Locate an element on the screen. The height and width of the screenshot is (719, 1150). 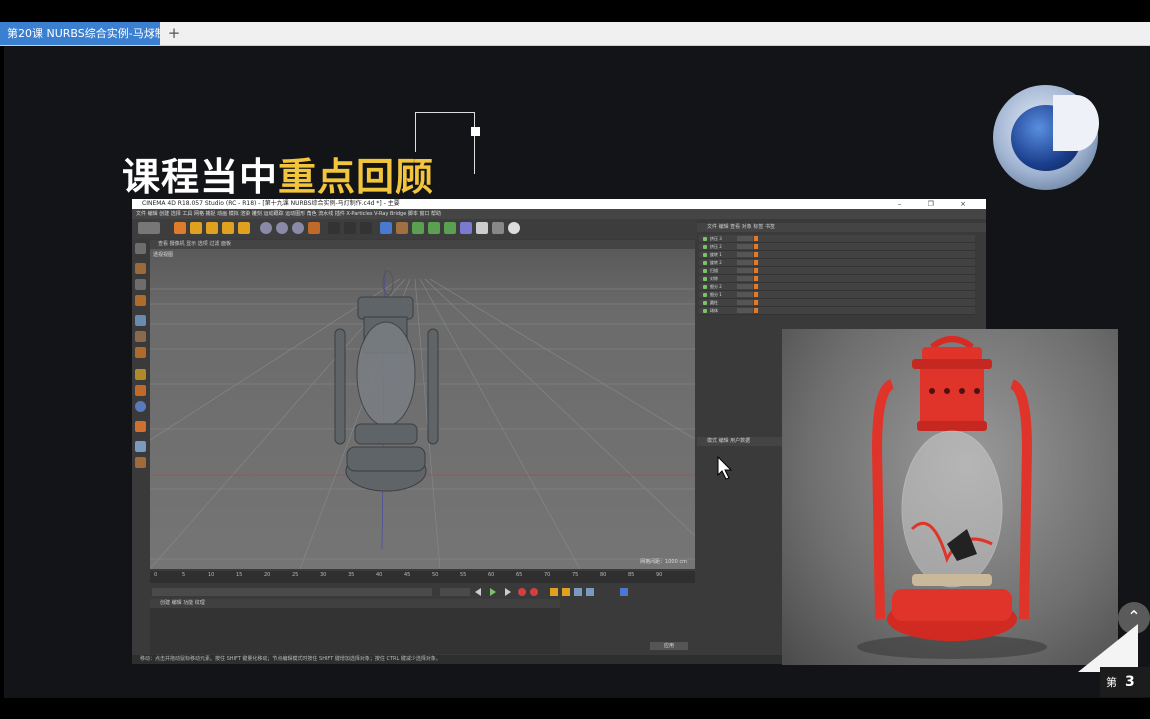
make-editable-icon is located at coordinates (140, 248).